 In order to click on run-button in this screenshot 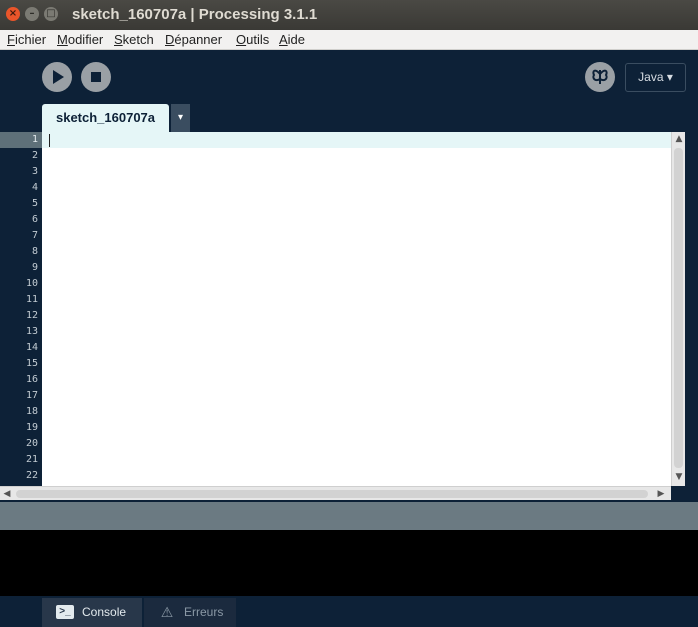, I will do `click(57, 77)`.